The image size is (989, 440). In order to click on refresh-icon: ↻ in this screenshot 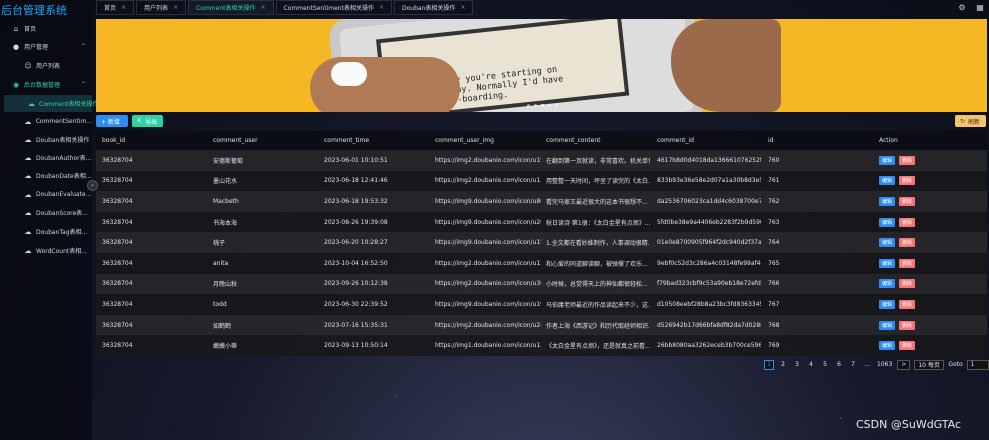, I will do `click(963, 121)`.